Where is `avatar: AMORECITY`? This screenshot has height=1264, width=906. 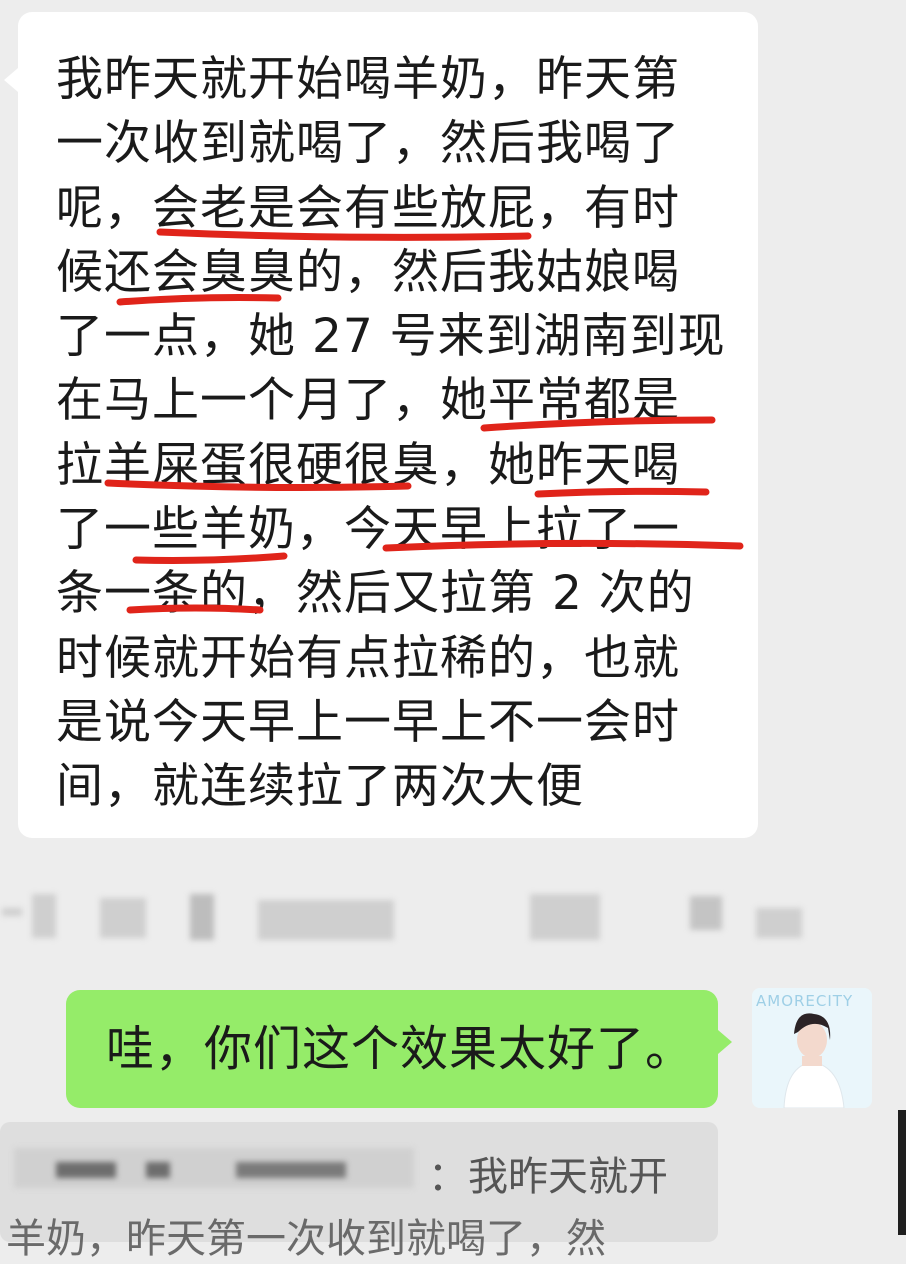
avatar: AMORECITY is located at coordinates (812, 1048).